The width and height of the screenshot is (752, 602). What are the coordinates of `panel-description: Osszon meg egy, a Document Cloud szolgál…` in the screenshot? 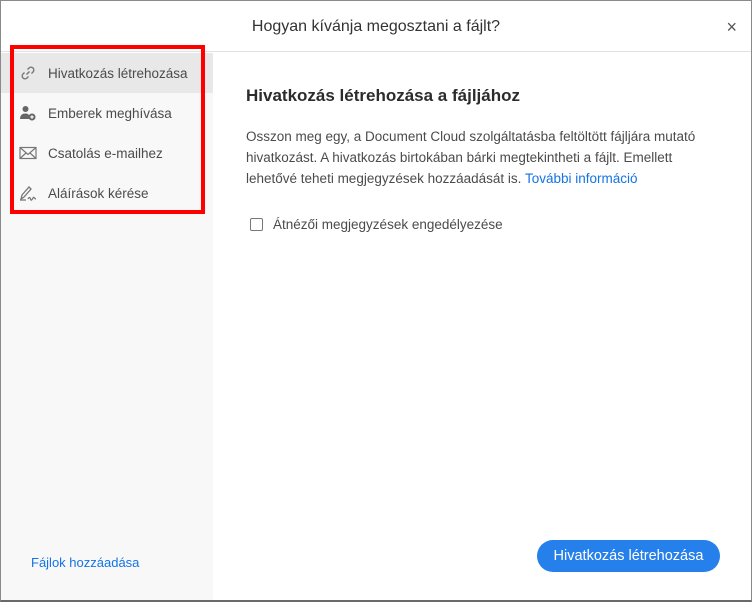 It's located at (481, 157).